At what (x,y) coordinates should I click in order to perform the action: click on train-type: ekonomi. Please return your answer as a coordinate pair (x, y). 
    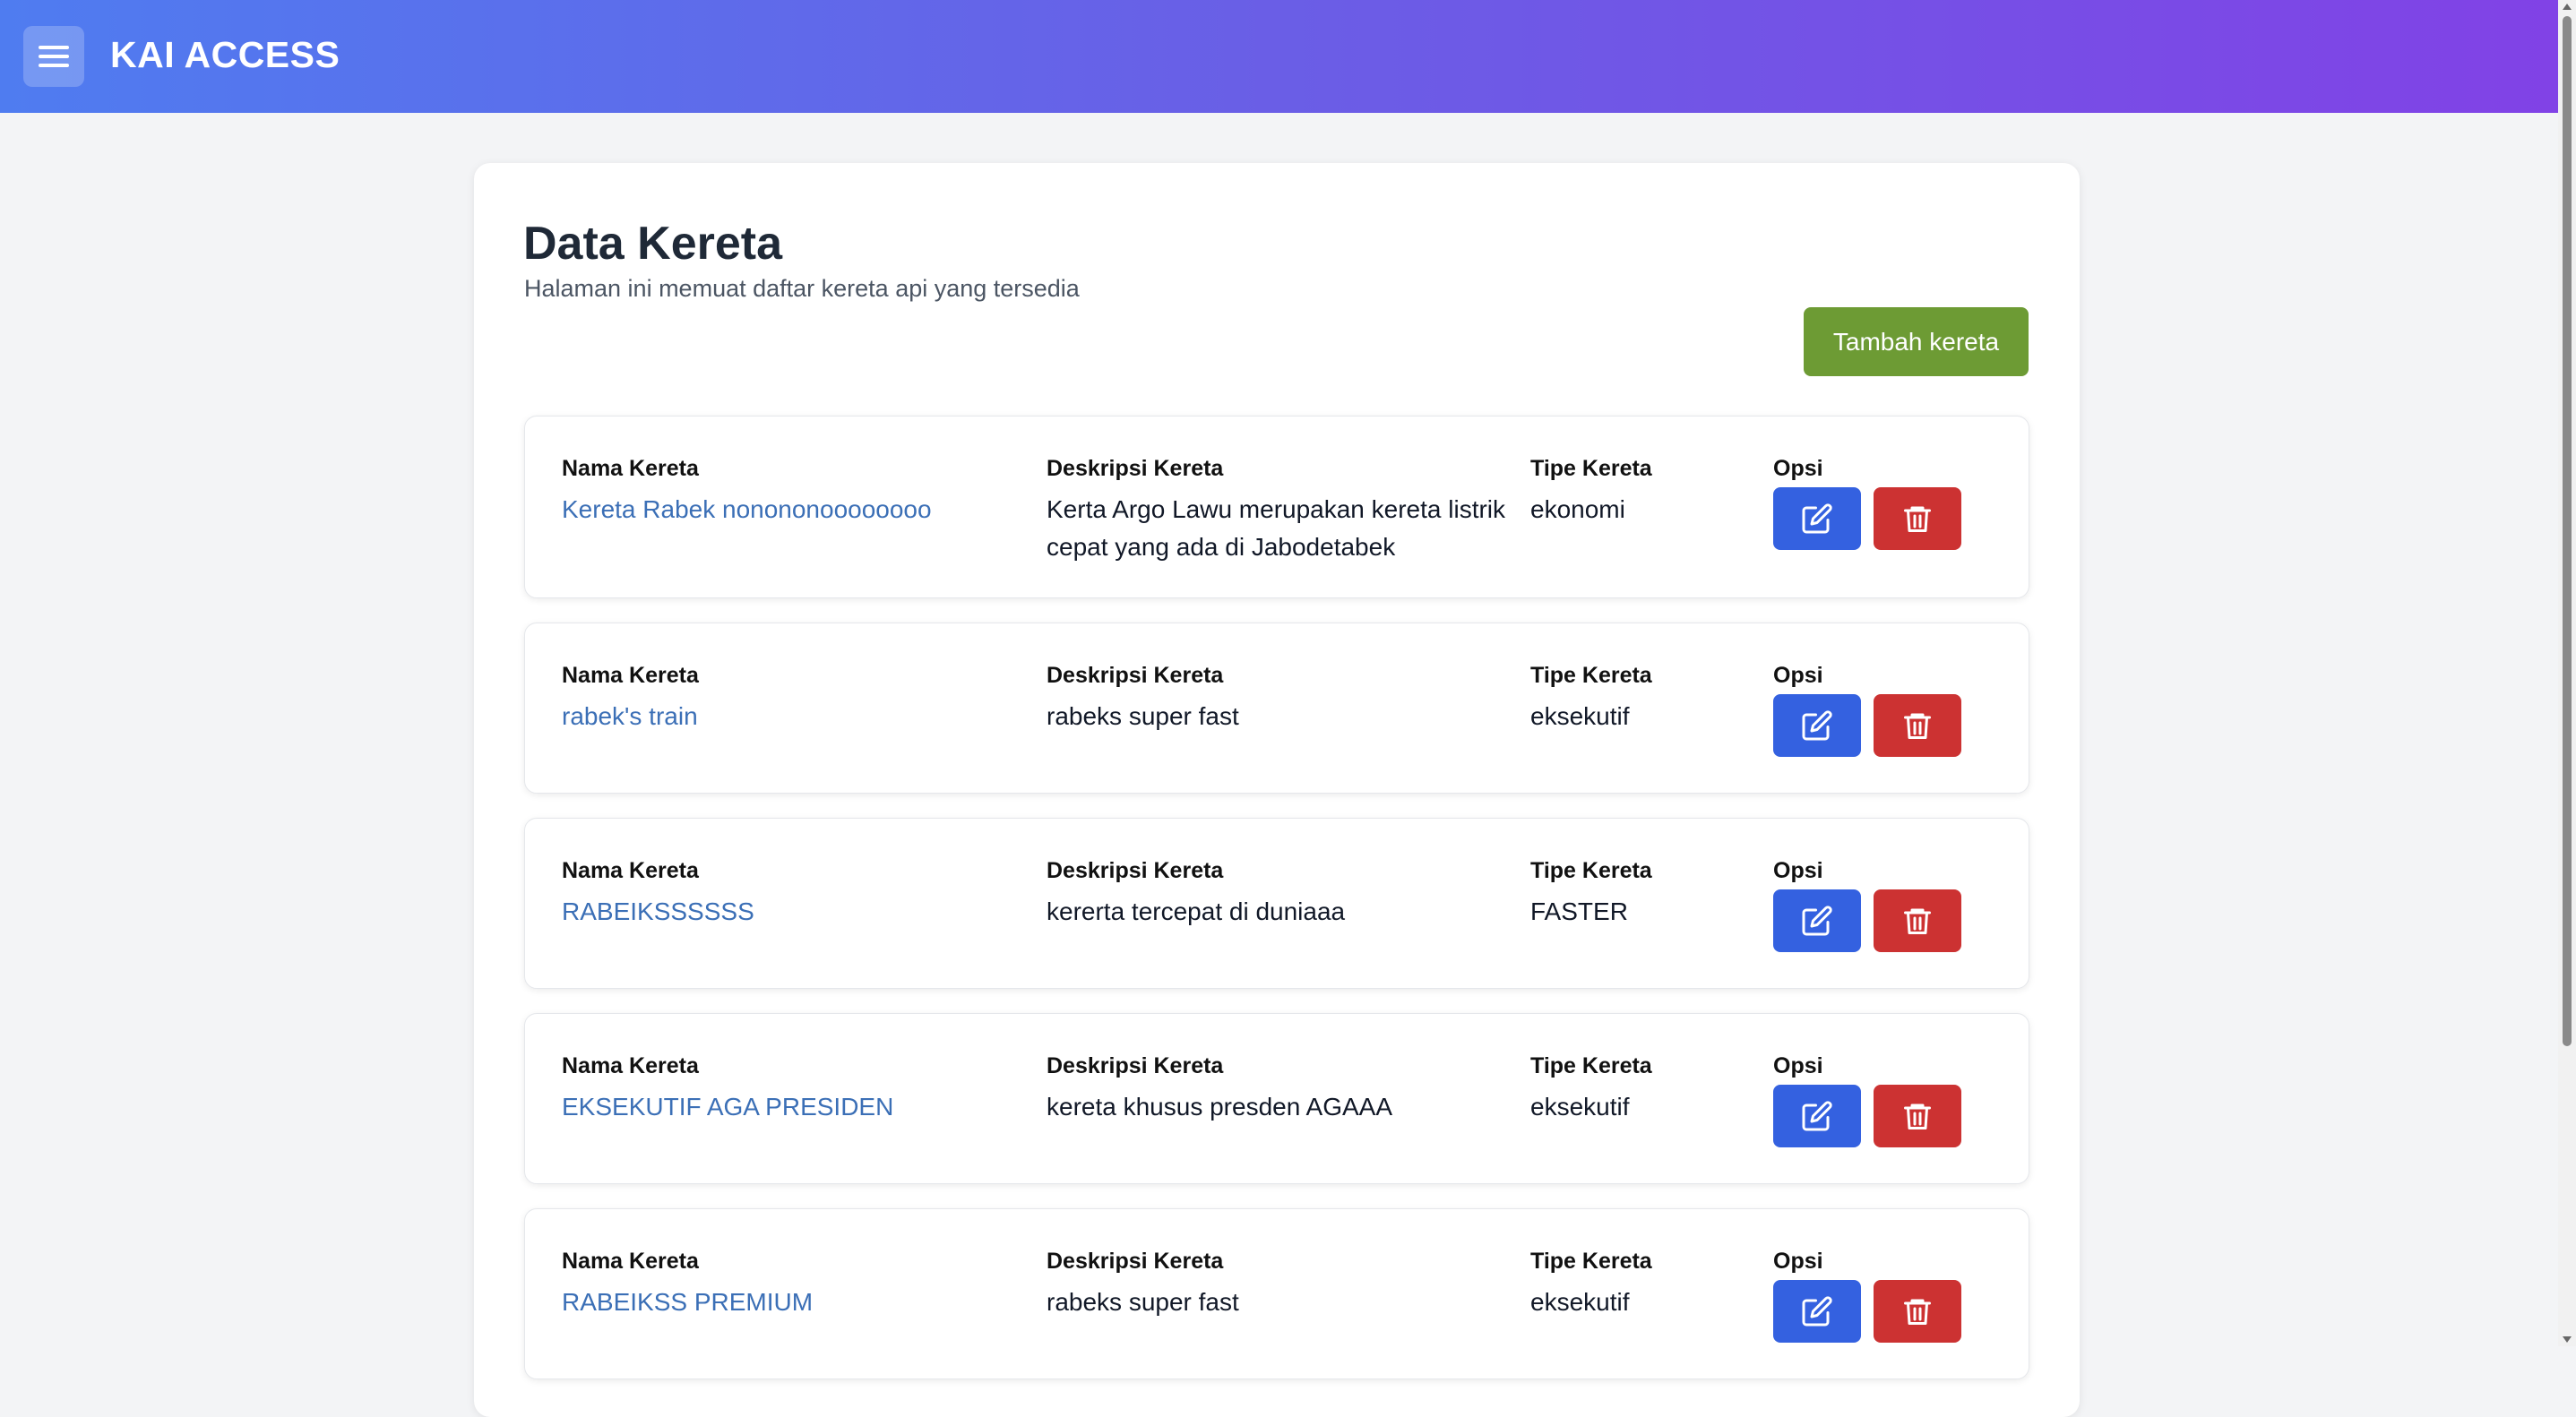
    Looking at the image, I should click on (1578, 509).